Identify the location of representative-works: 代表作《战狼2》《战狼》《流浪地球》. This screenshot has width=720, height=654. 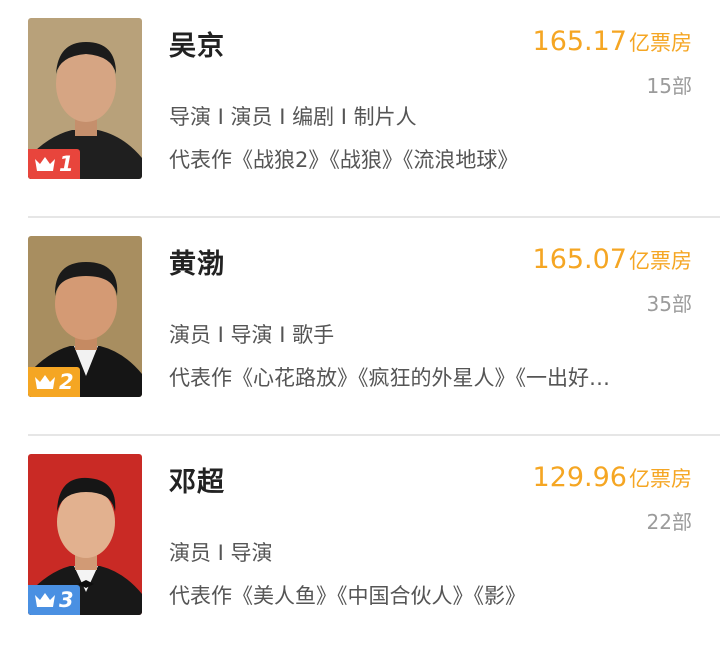
(344, 160).